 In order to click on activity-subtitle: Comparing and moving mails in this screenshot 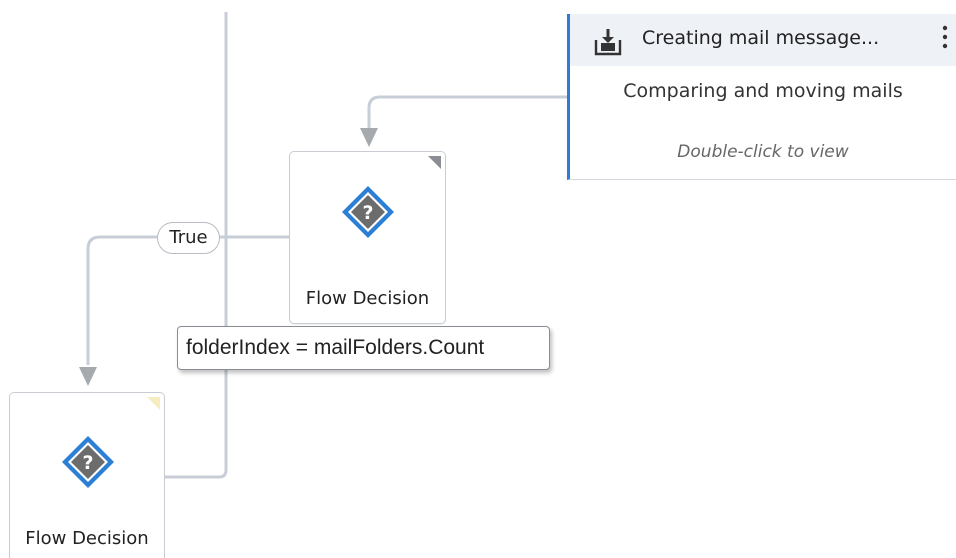, I will do `click(763, 91)`.